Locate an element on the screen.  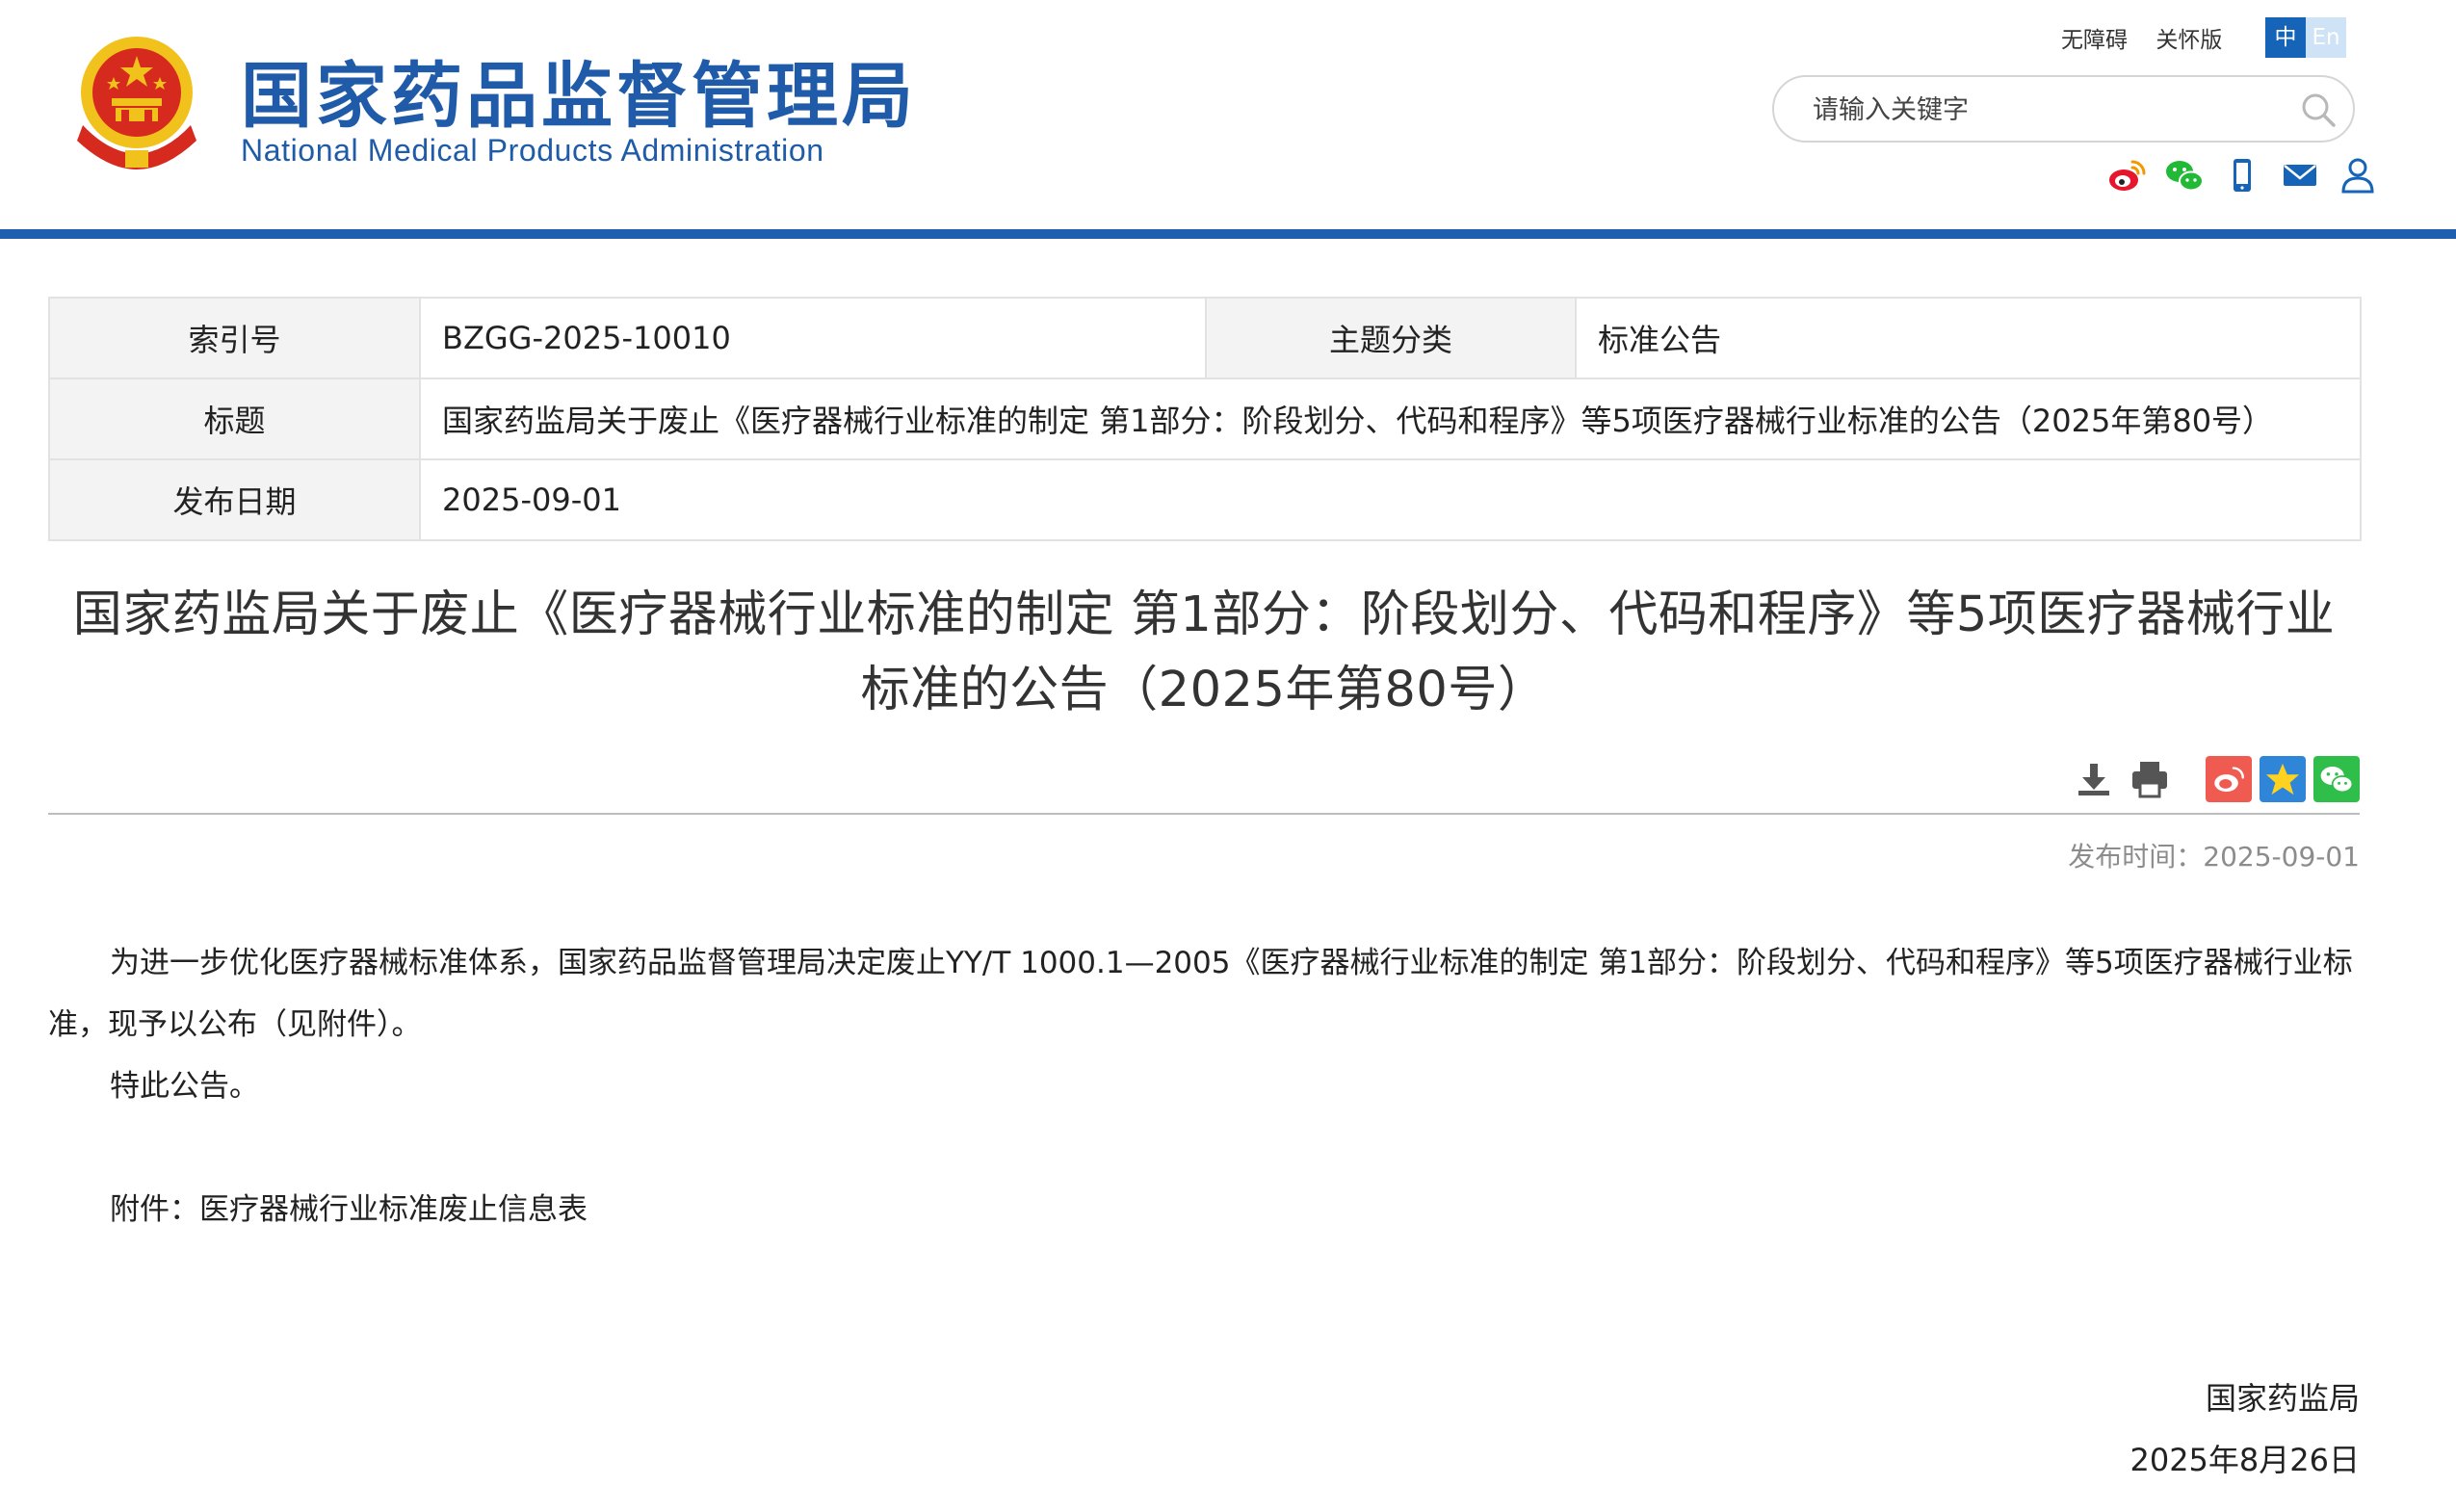
title-divider is located at coordinates (1204, 814).